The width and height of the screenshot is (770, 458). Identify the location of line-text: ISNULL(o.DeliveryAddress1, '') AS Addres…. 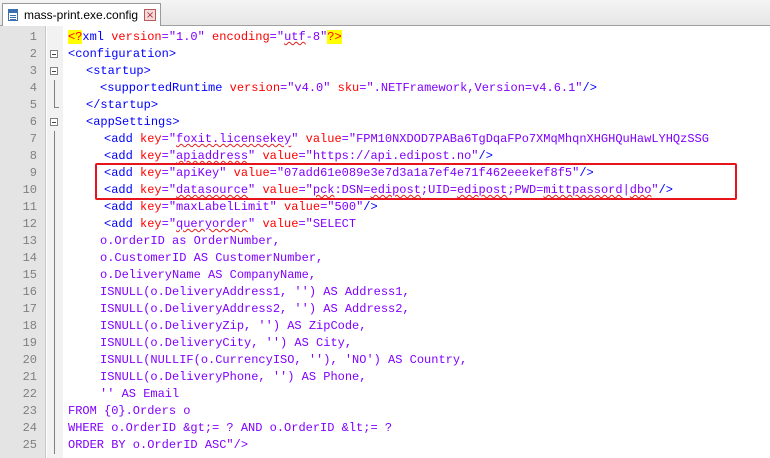
(255, 292).